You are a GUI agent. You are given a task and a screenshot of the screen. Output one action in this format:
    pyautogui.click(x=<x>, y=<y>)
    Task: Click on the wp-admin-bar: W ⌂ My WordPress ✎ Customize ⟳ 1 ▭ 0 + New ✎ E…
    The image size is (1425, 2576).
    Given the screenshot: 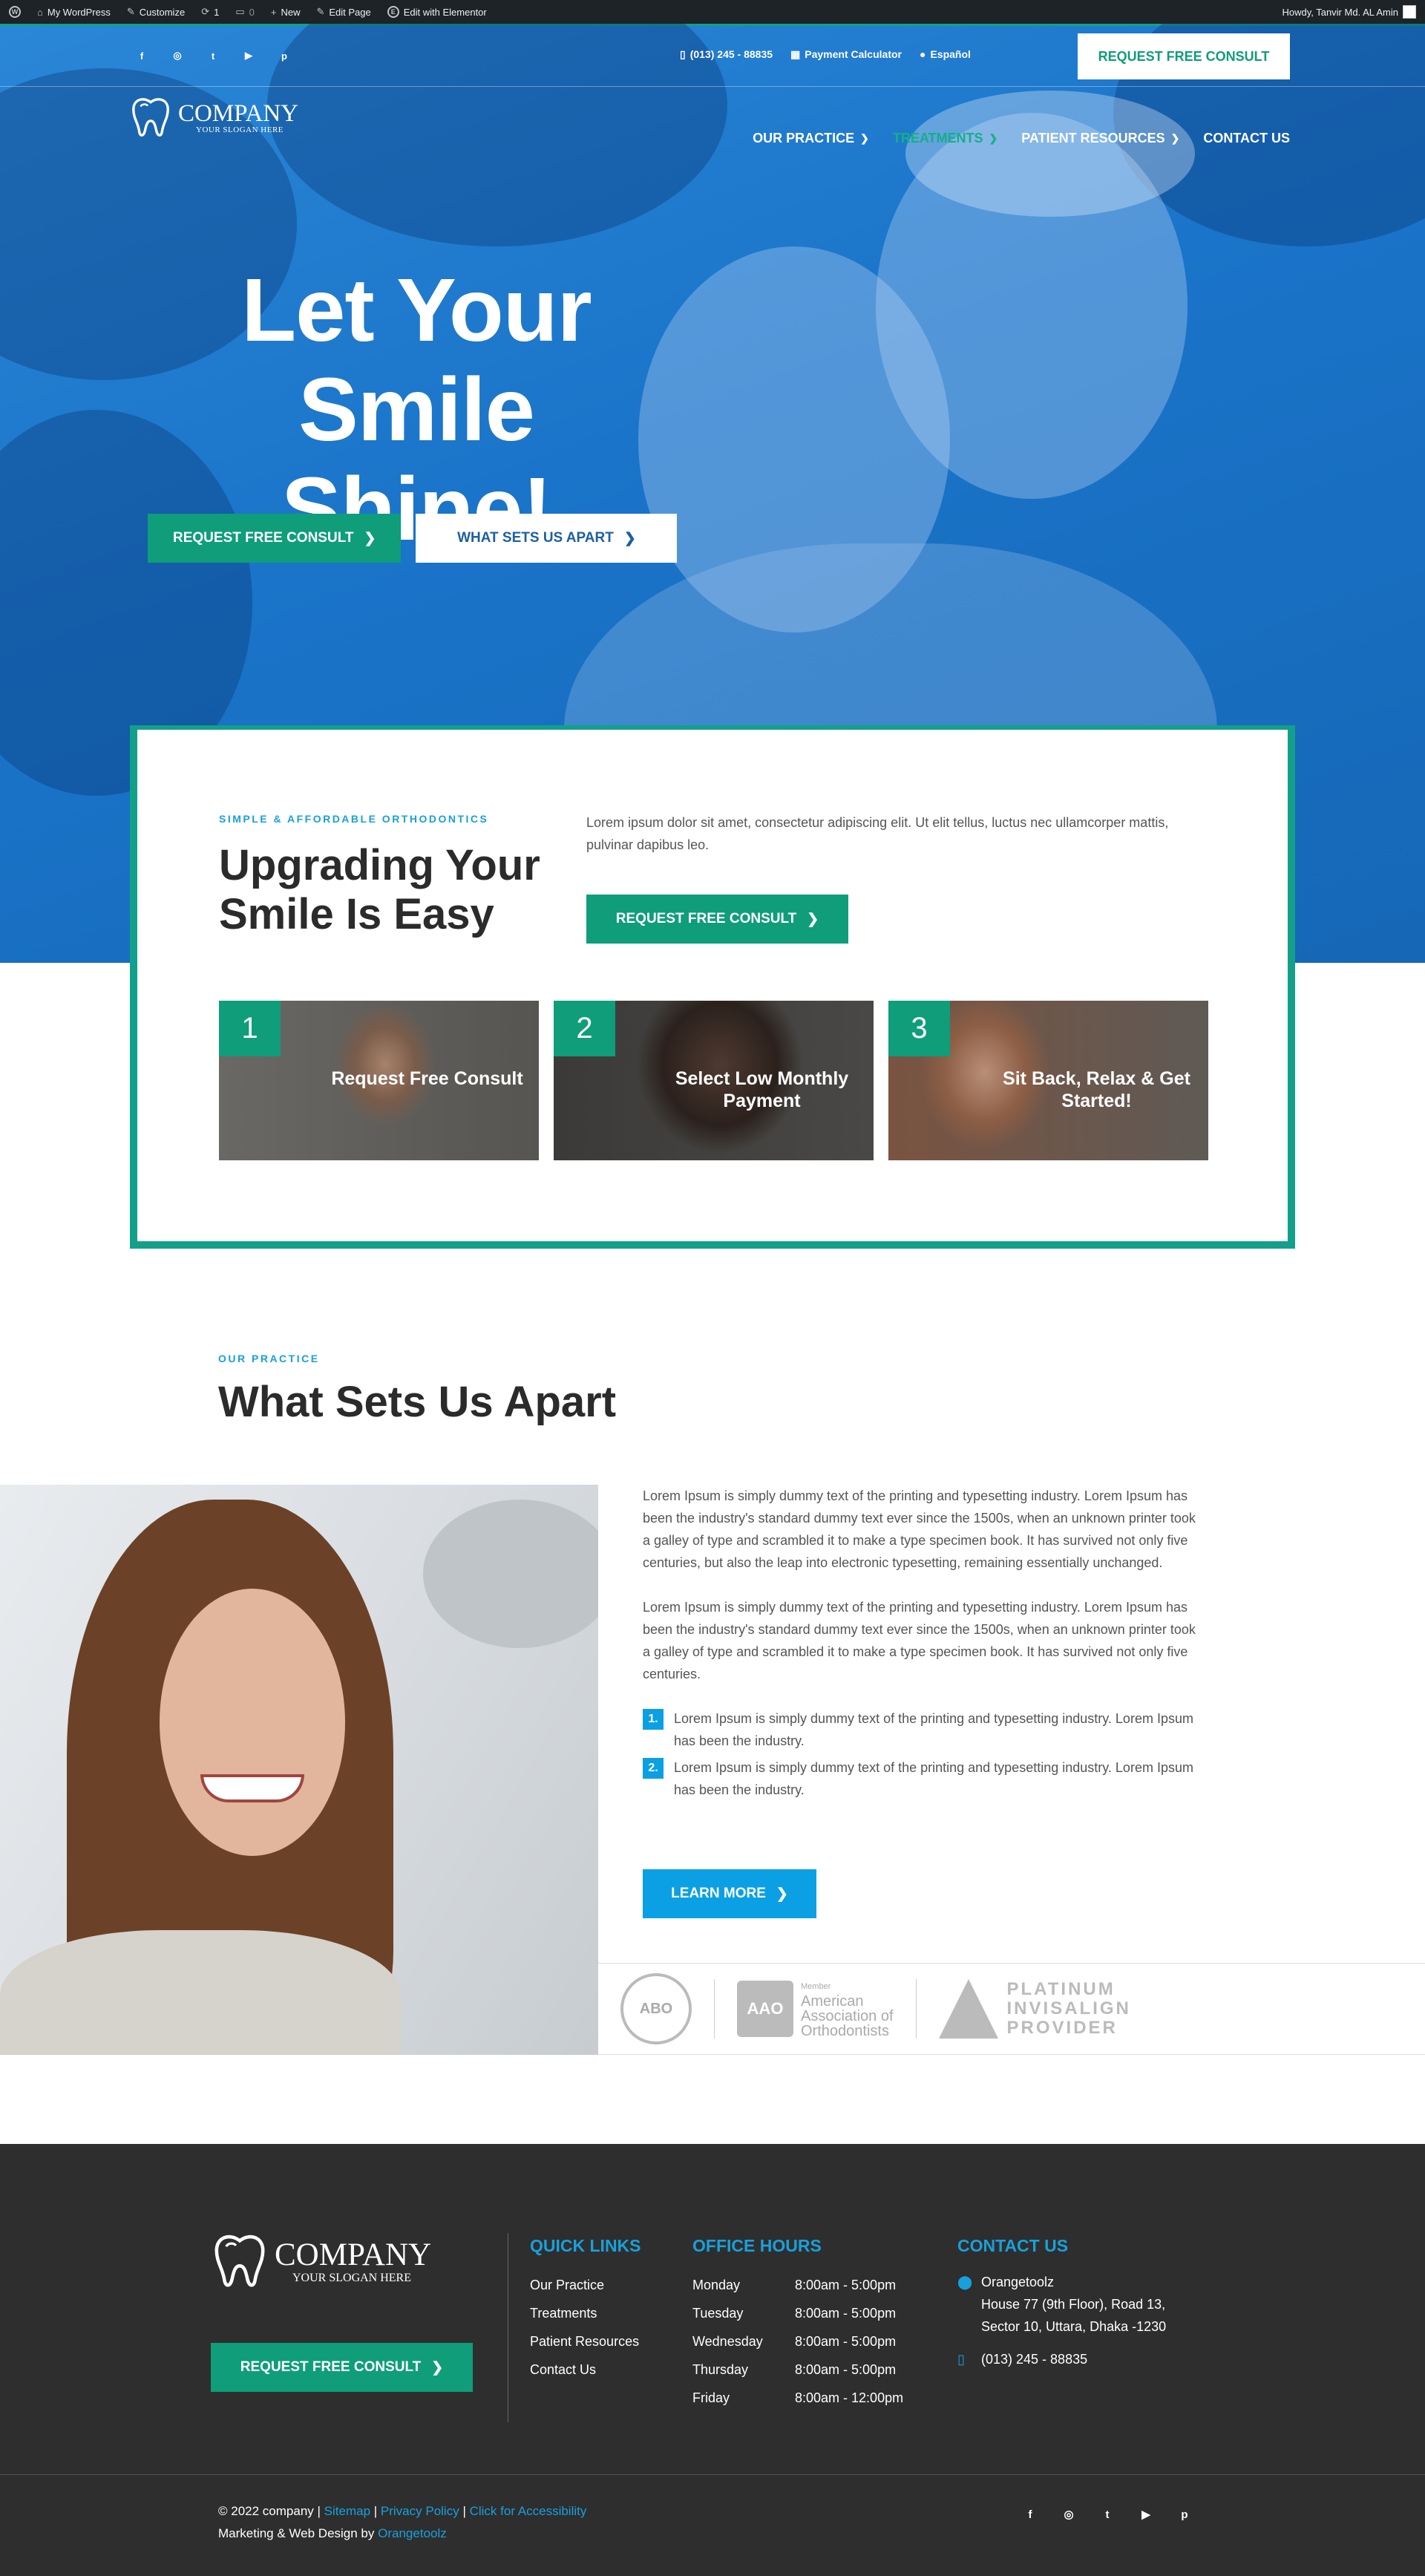 What is the action you would take?
    pyautogui.click(x=712, y=12)
    